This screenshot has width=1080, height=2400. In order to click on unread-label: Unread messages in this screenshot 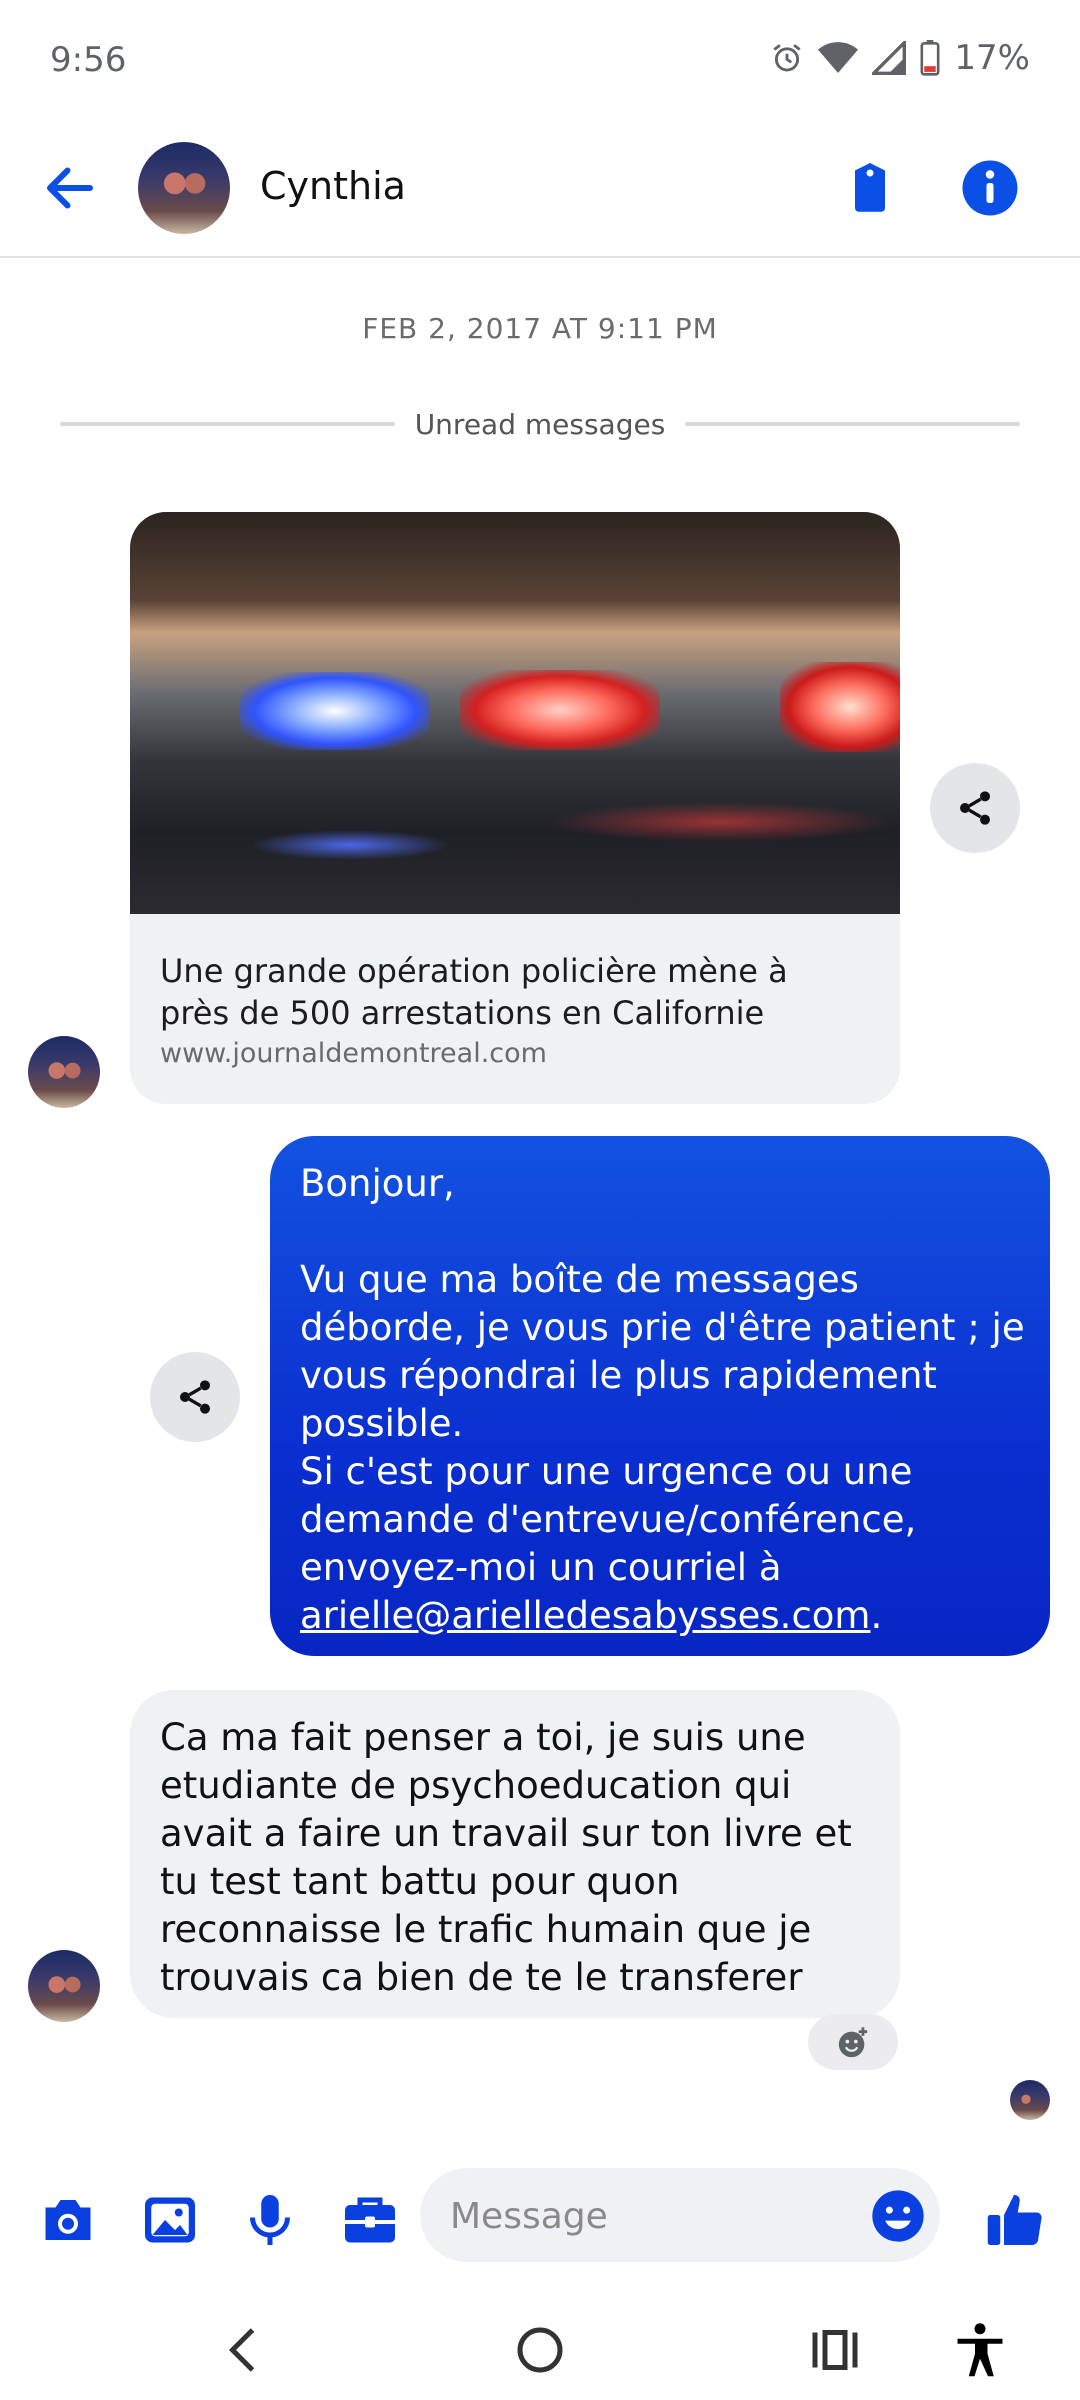, I will do `click(540, 424)`.